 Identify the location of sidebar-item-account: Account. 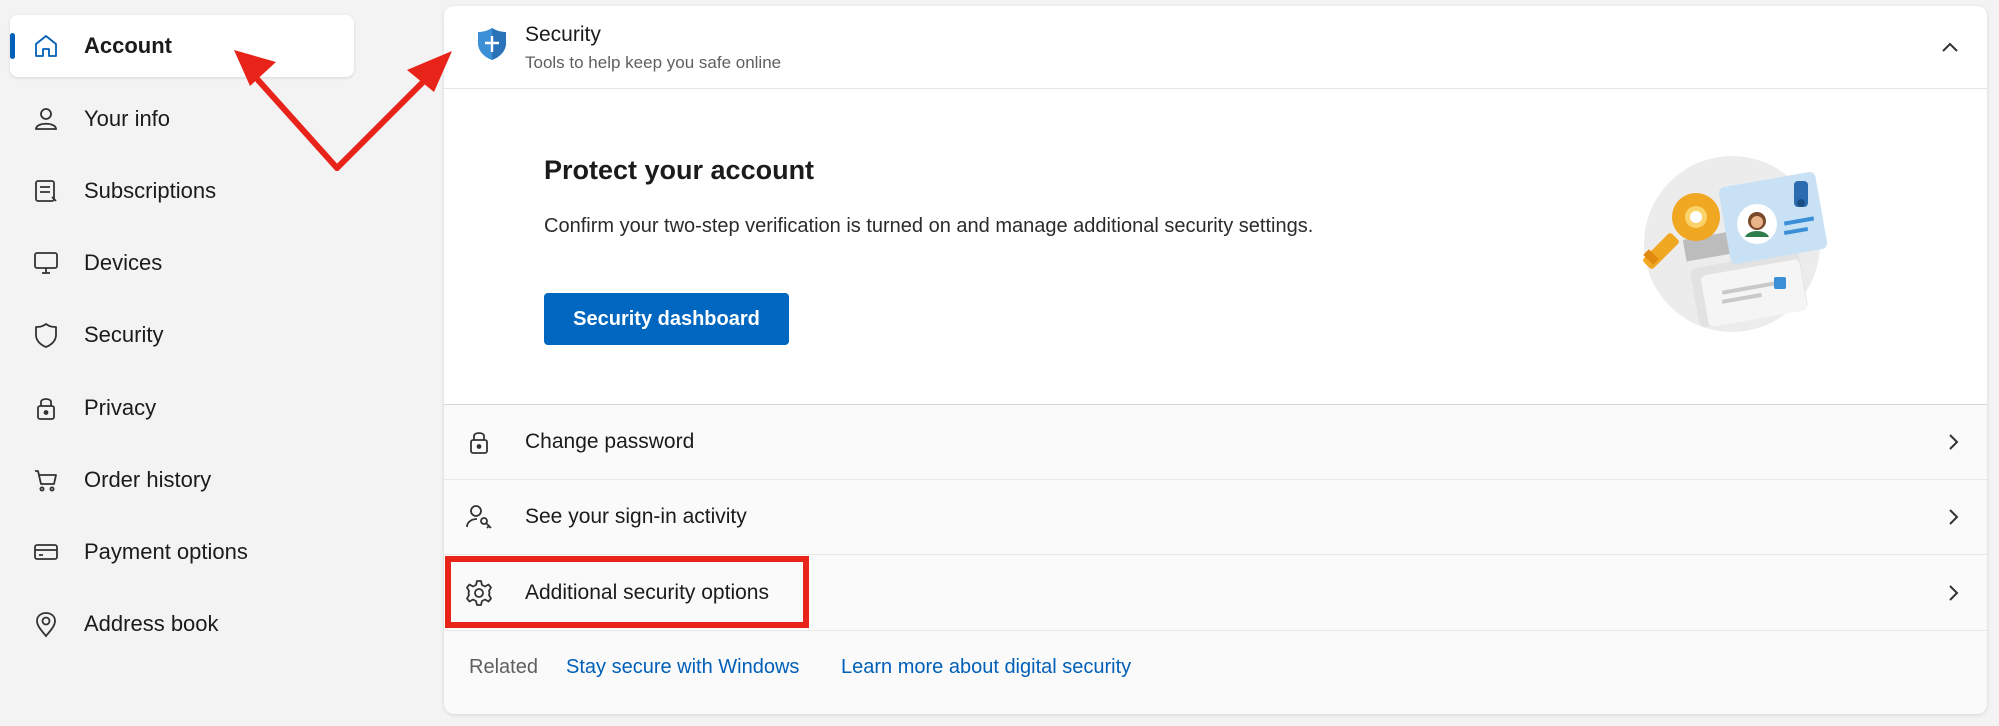
(182, 46).